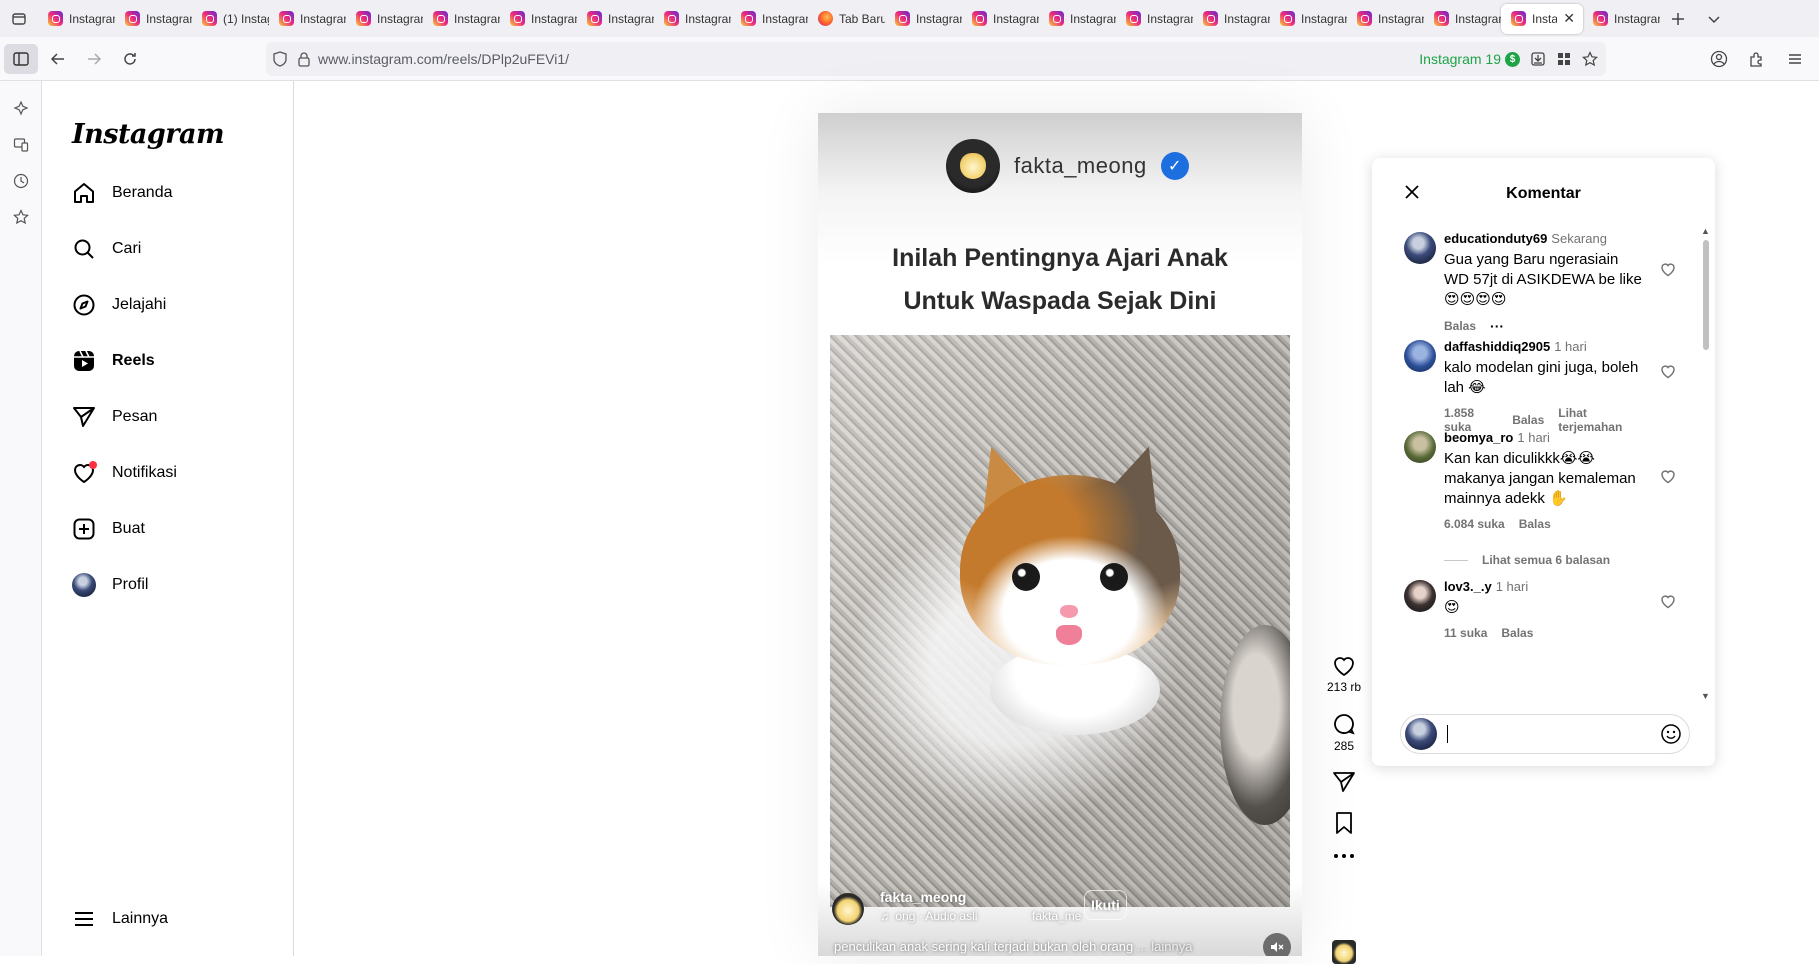 Image resolution: width=1819 pixels, height=964 pixels. What do you see at coordinates (1569, 18) in the screenshot?
I see `close-tab-icon: ✕` at bounding box center [1569, 18].